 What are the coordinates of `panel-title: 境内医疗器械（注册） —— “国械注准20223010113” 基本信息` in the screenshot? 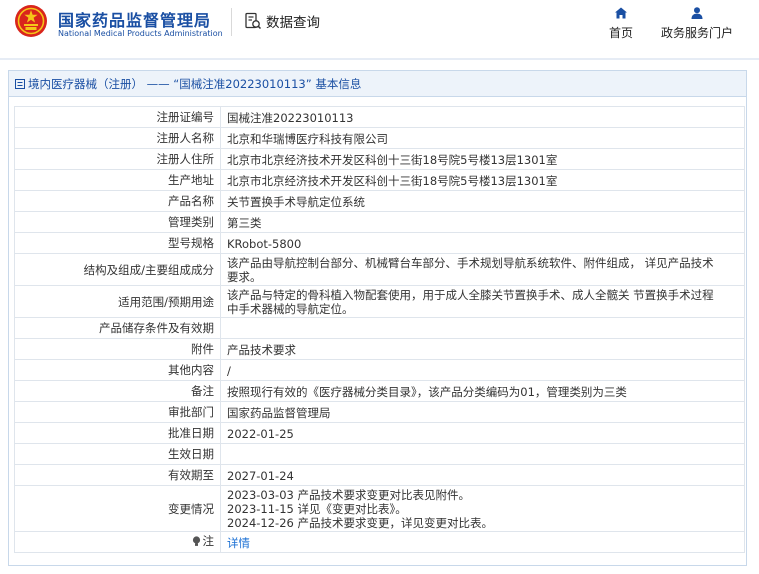 It's located at (195, 83).